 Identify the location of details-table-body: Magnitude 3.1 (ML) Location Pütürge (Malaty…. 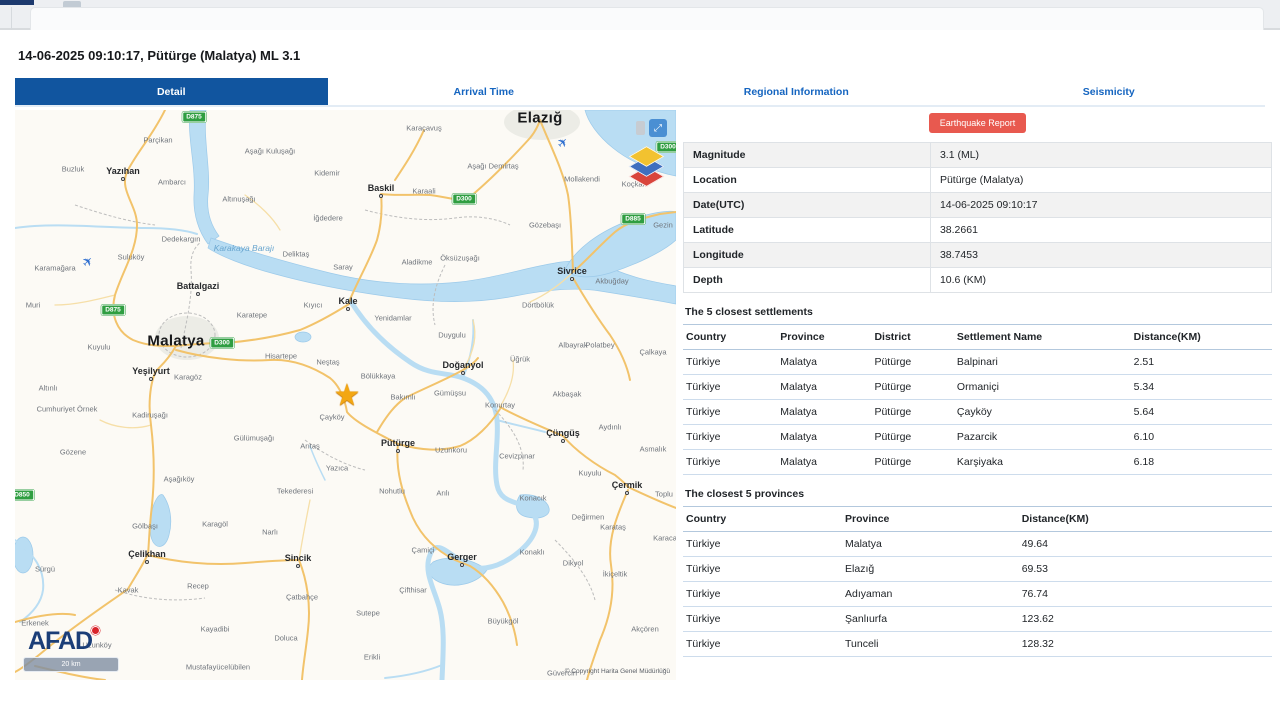
(977, 217).